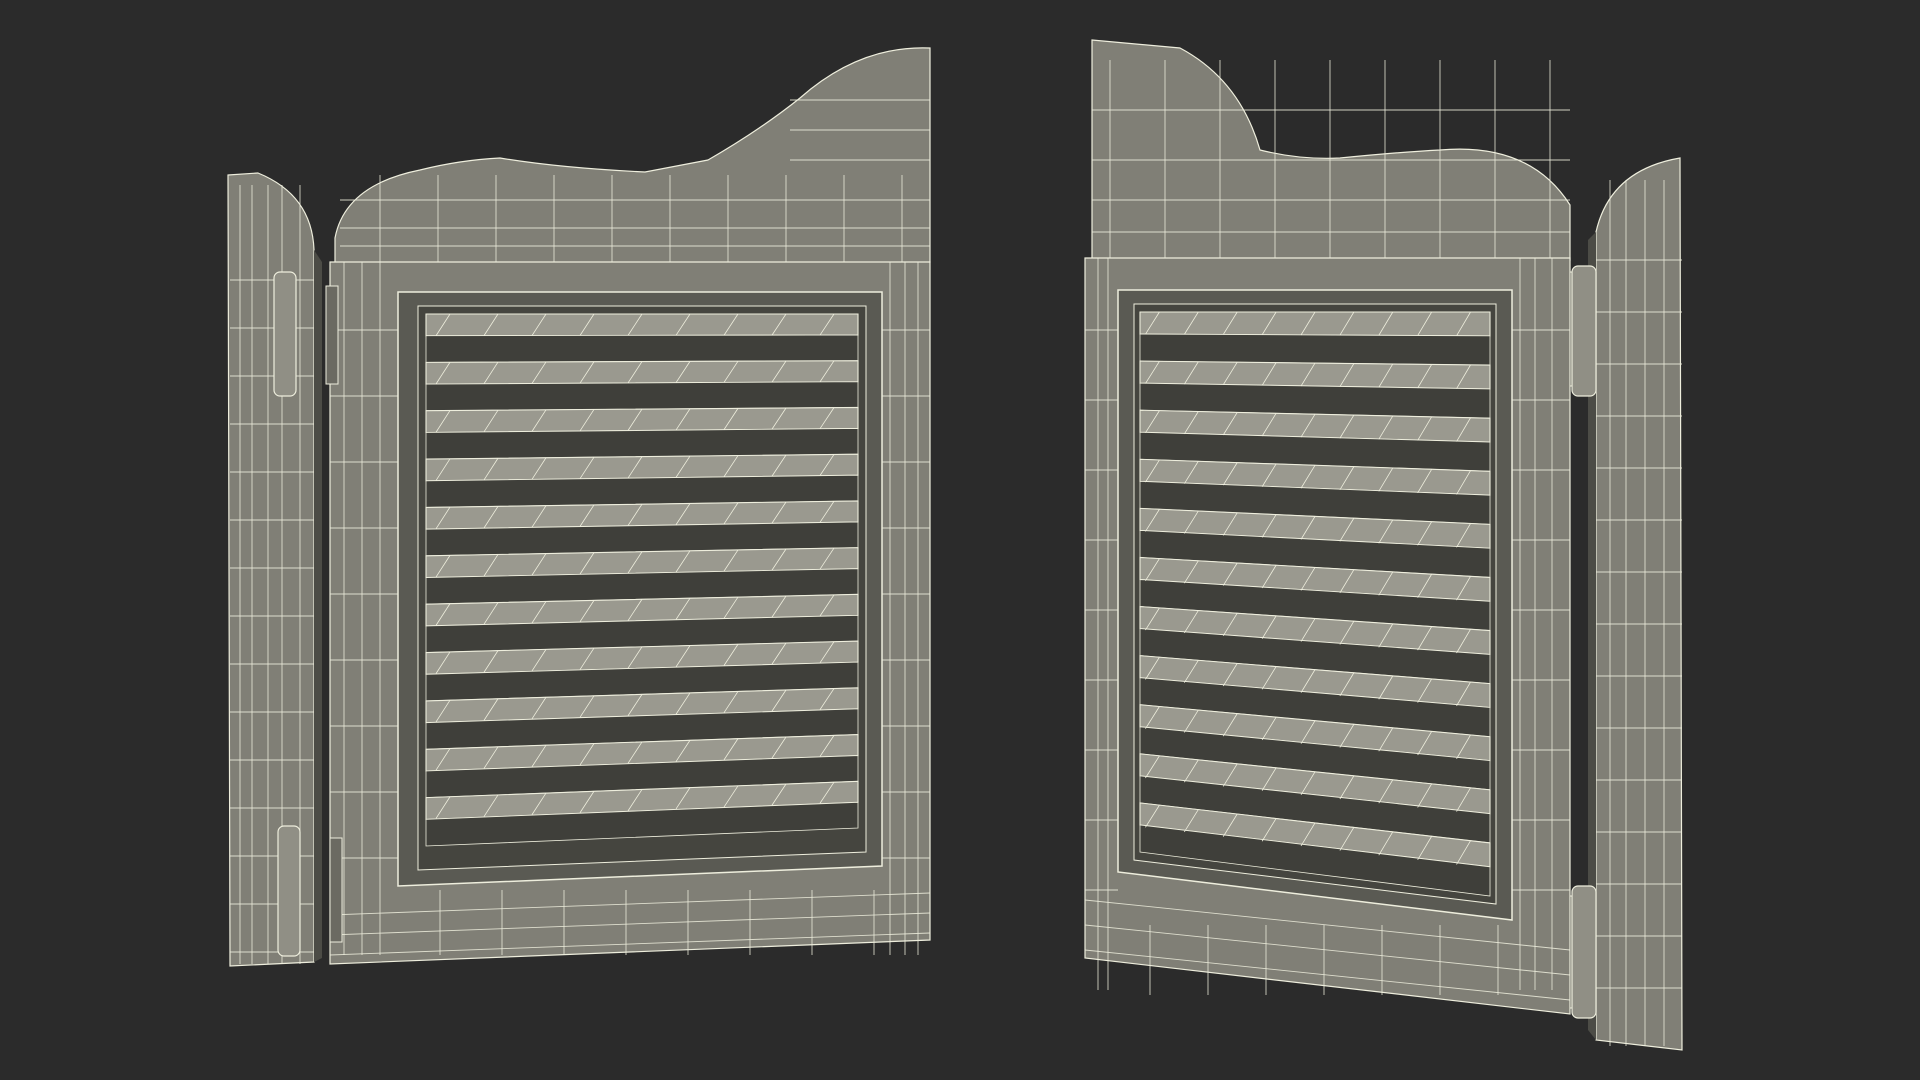 The width and height of the screenshot is (1920, 1080). I want to click on right-door-slats, so click(1315, 604).